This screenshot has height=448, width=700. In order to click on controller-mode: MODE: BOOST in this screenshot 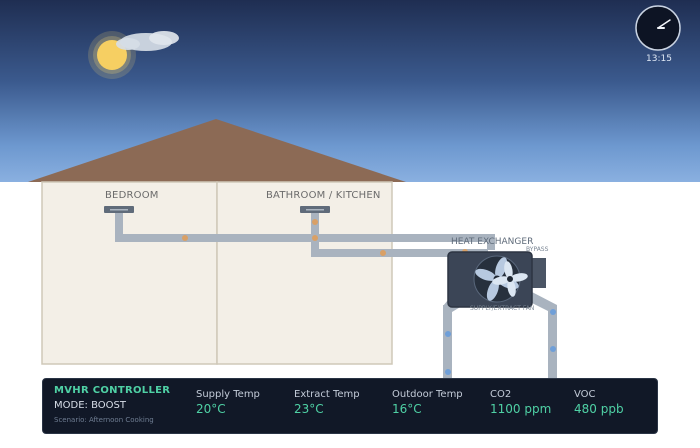, I will do `click(90, 405)`.